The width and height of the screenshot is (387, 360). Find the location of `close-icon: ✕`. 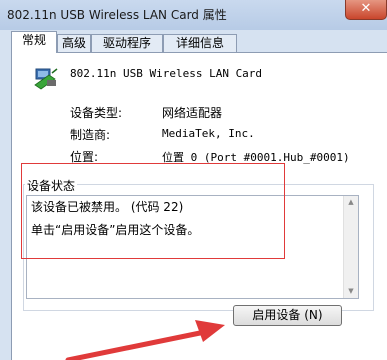

close-icon: ✕ is located at coordinates (366, 8).